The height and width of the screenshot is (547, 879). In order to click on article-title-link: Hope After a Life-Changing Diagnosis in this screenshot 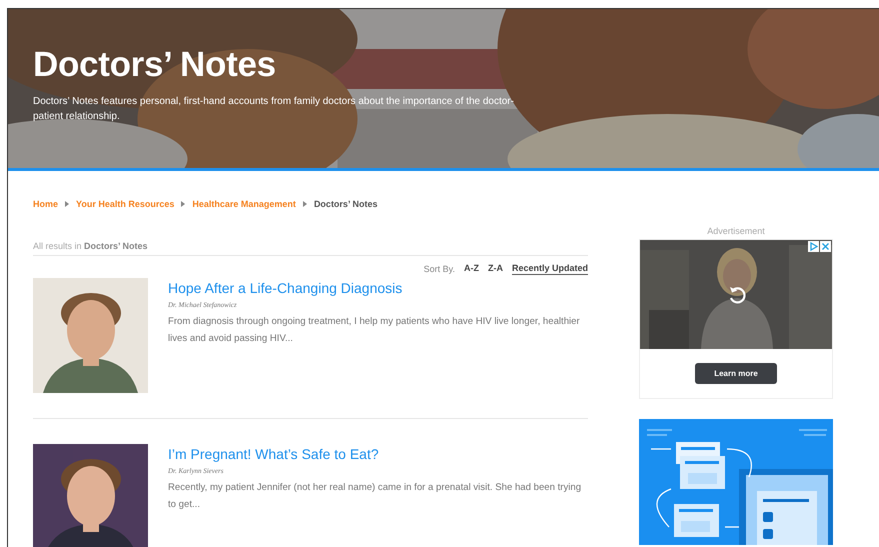, I will do `click(378, 288)`.